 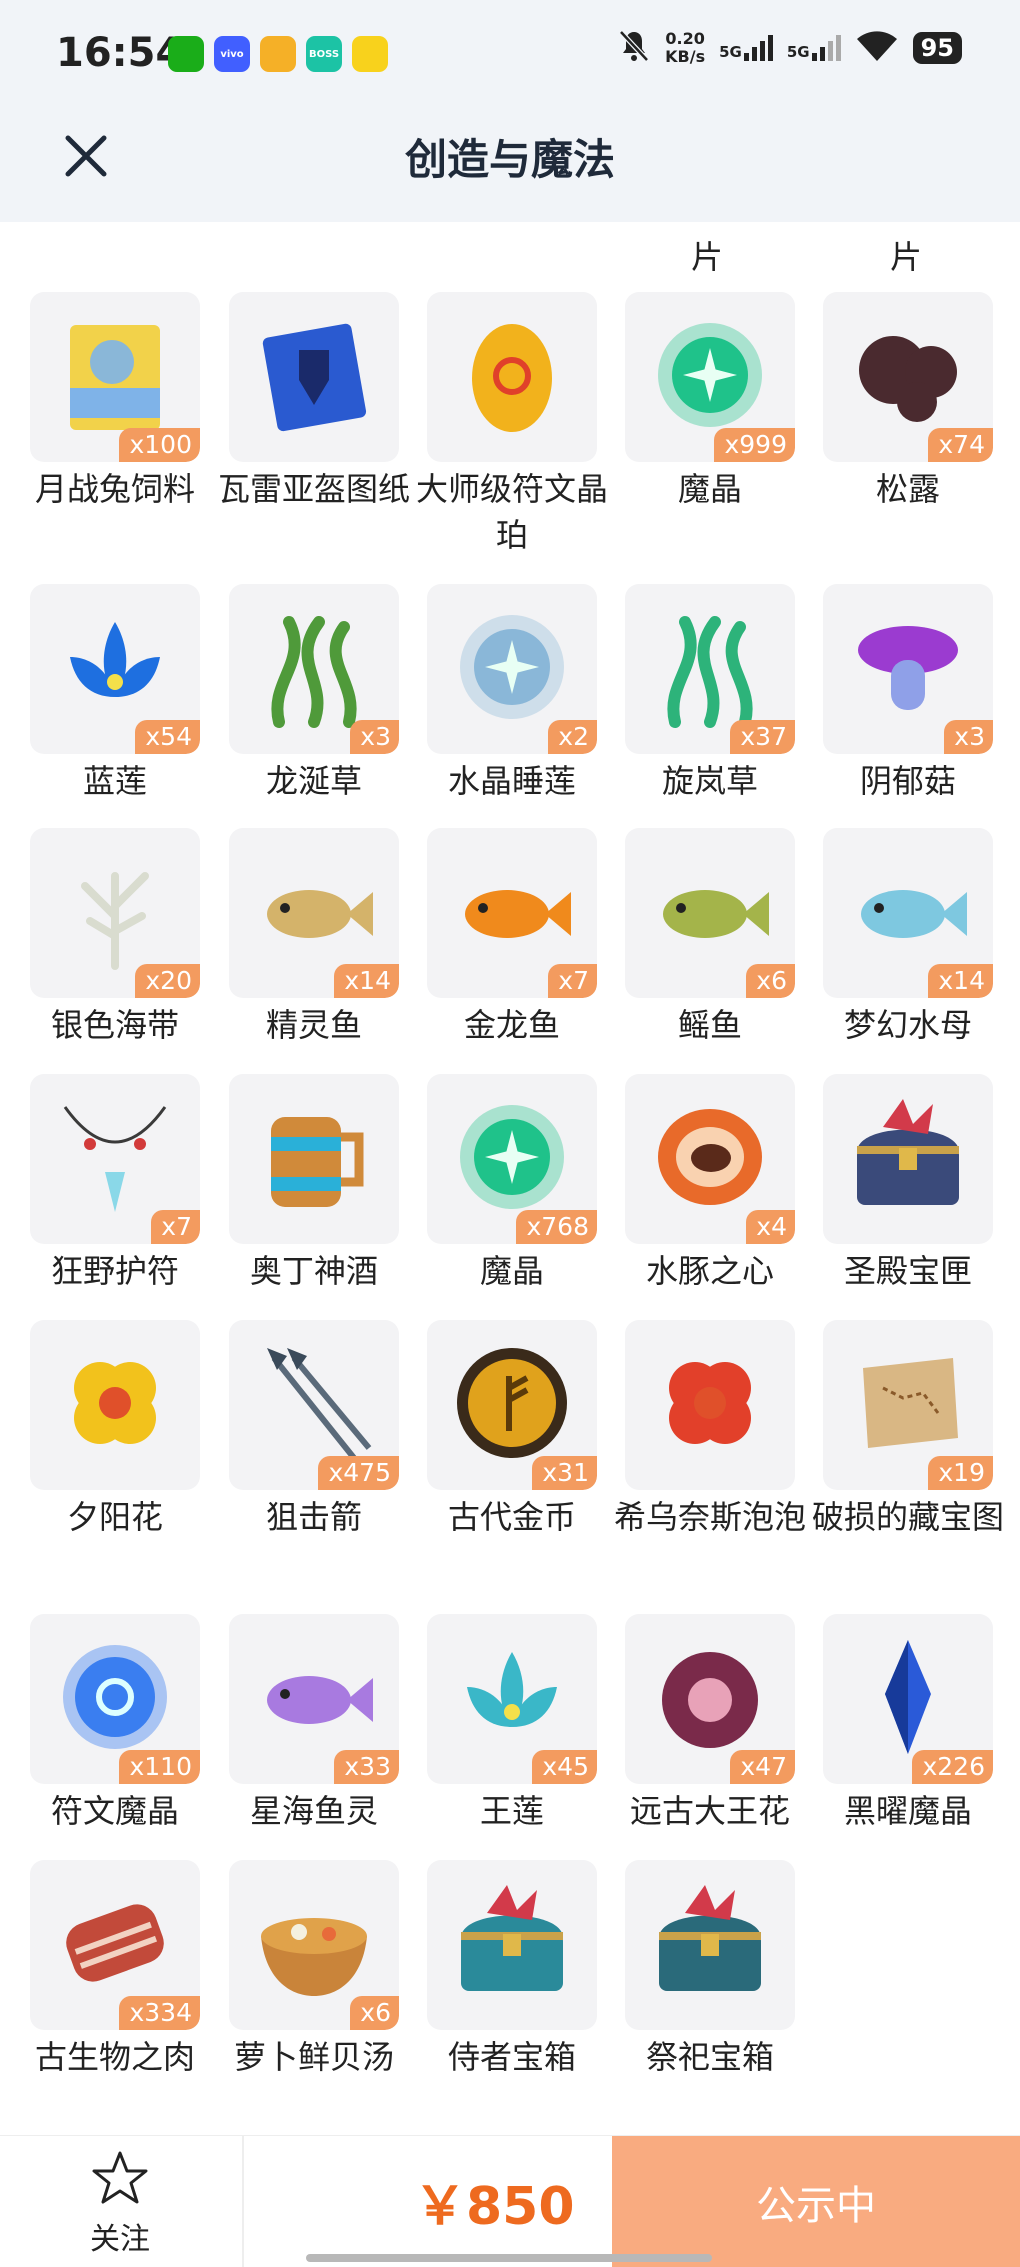 I want to click on item-card: x226 黑曜魔晶, so click(x=908, y=1724).